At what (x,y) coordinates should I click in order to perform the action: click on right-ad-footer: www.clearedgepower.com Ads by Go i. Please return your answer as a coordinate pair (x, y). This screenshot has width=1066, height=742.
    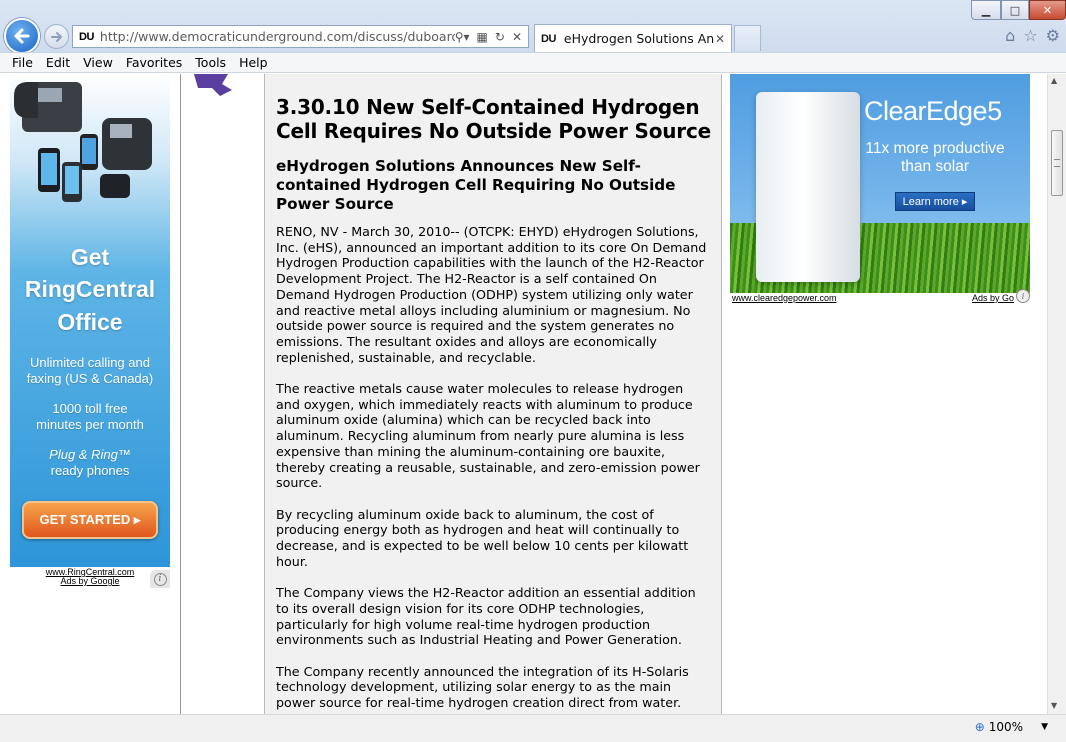
    Looking at the image, I should click on (880, 297).